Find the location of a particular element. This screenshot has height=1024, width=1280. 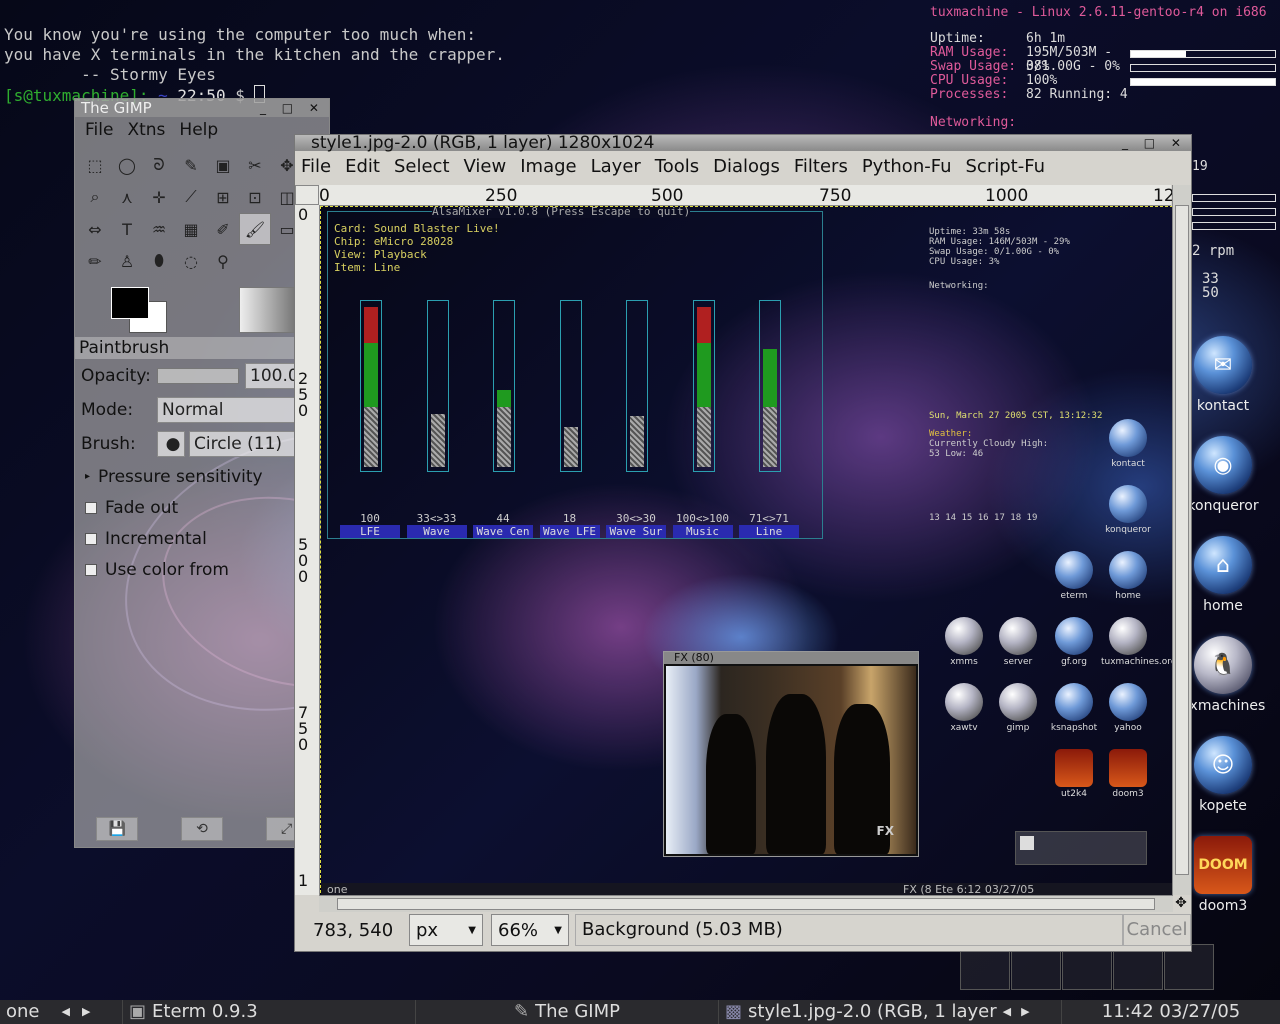

dodge-tool-icon: ⚲ is located at coordinates (223, 261).